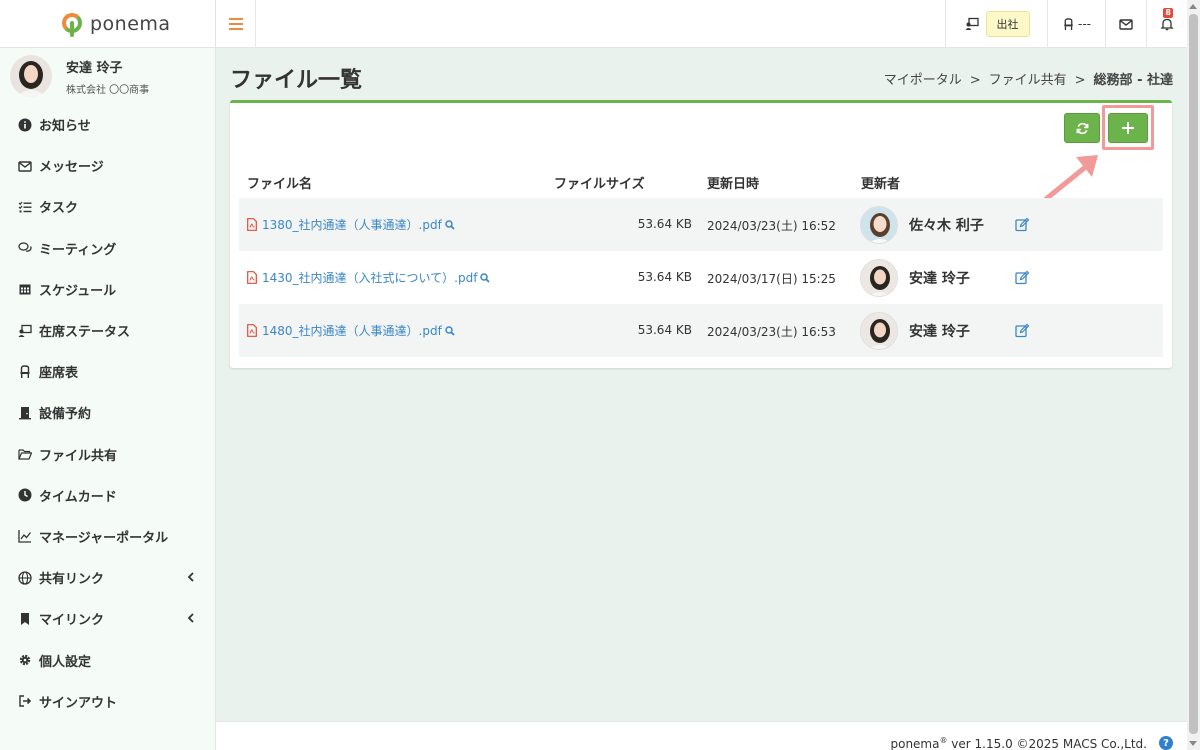  I want to click on pointer-arrow-icon, so click(1070, 178).